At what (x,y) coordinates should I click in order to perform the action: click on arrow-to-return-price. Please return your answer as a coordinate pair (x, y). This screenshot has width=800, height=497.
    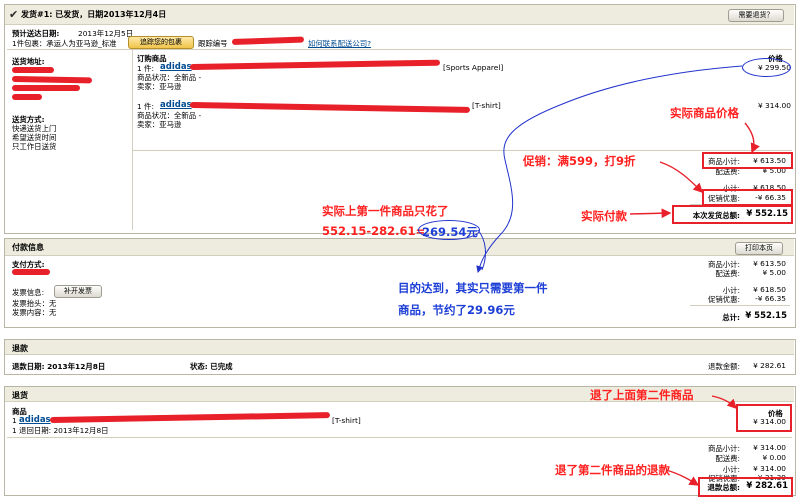
    Looking at the image, I should click on (724, 402).